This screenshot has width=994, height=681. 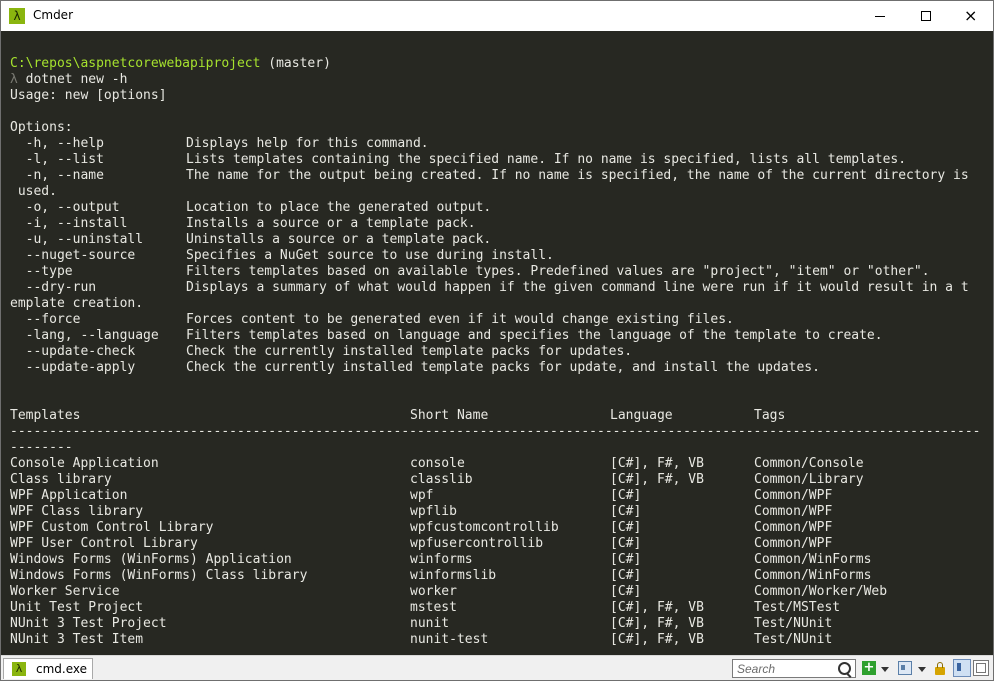 I want to click on template-name: WPF Class library, so click(x=77, y=511).